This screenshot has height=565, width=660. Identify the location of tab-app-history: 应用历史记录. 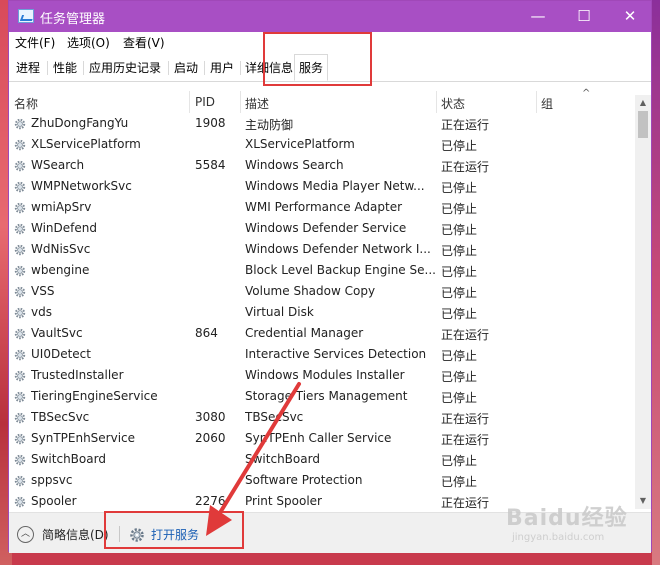
(125, 68).